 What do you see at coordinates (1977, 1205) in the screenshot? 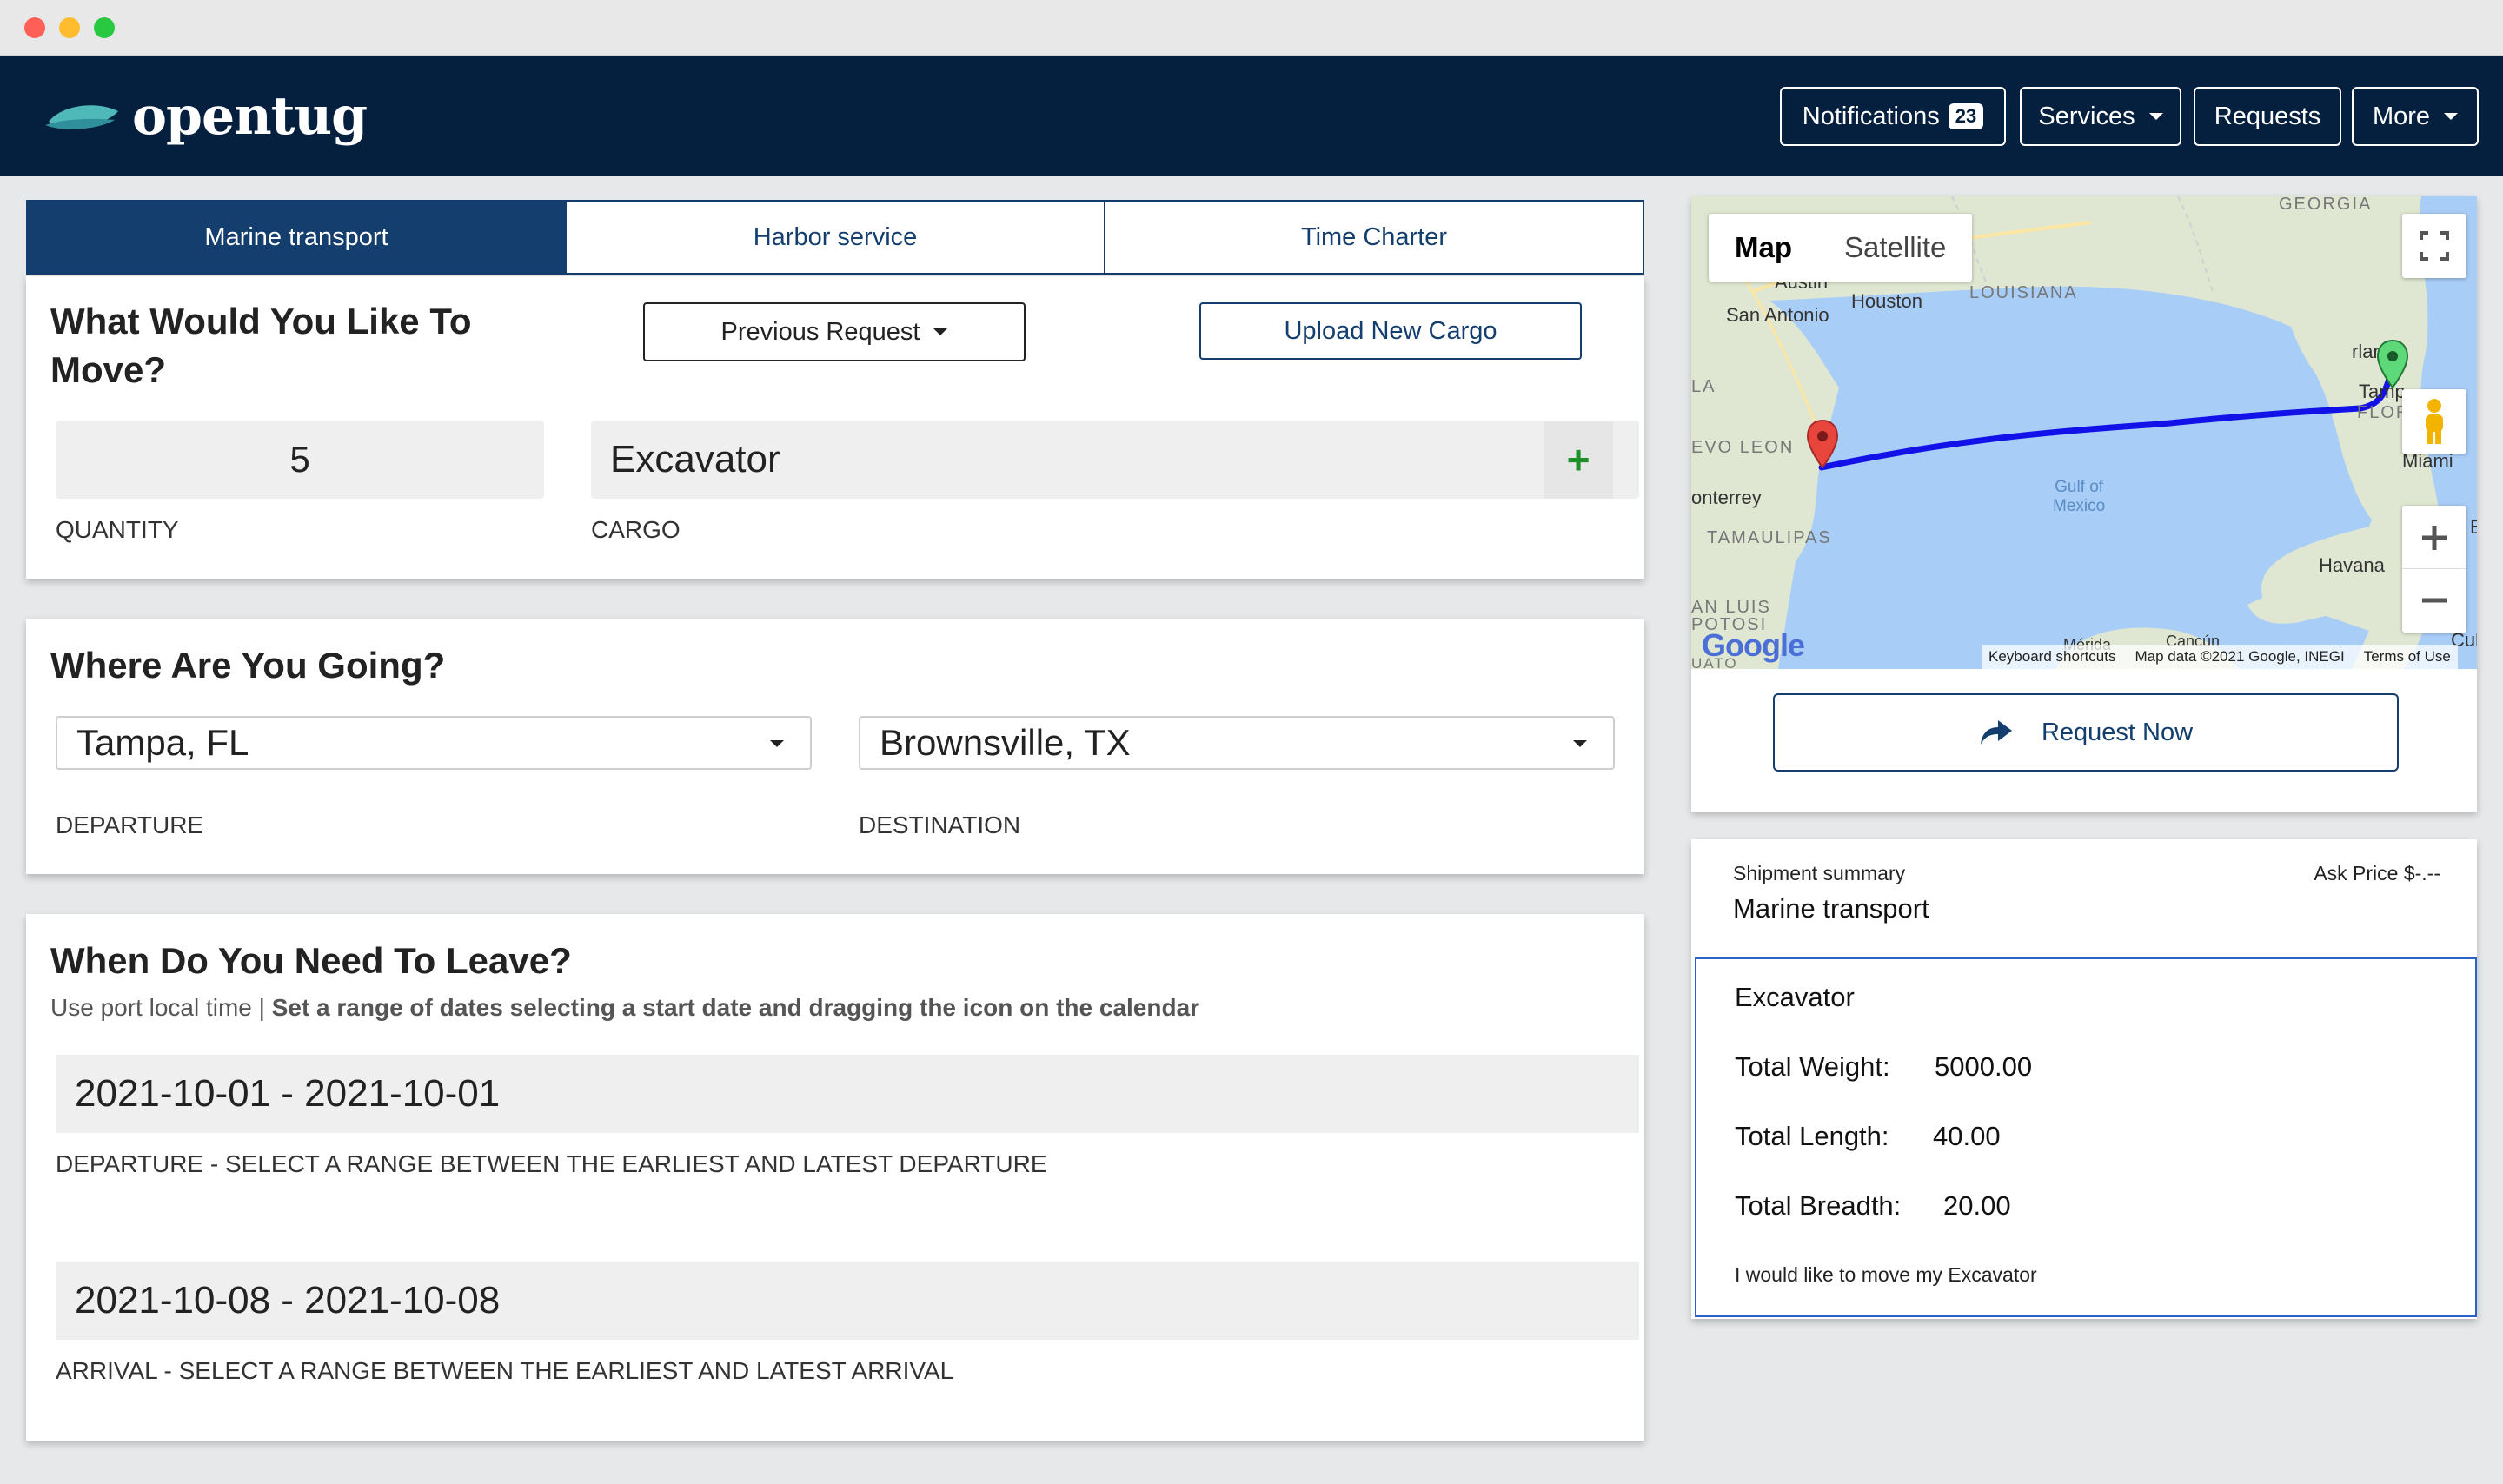
I see `total-breadth-value: 20.00` at bounding box center [1977, 1205].